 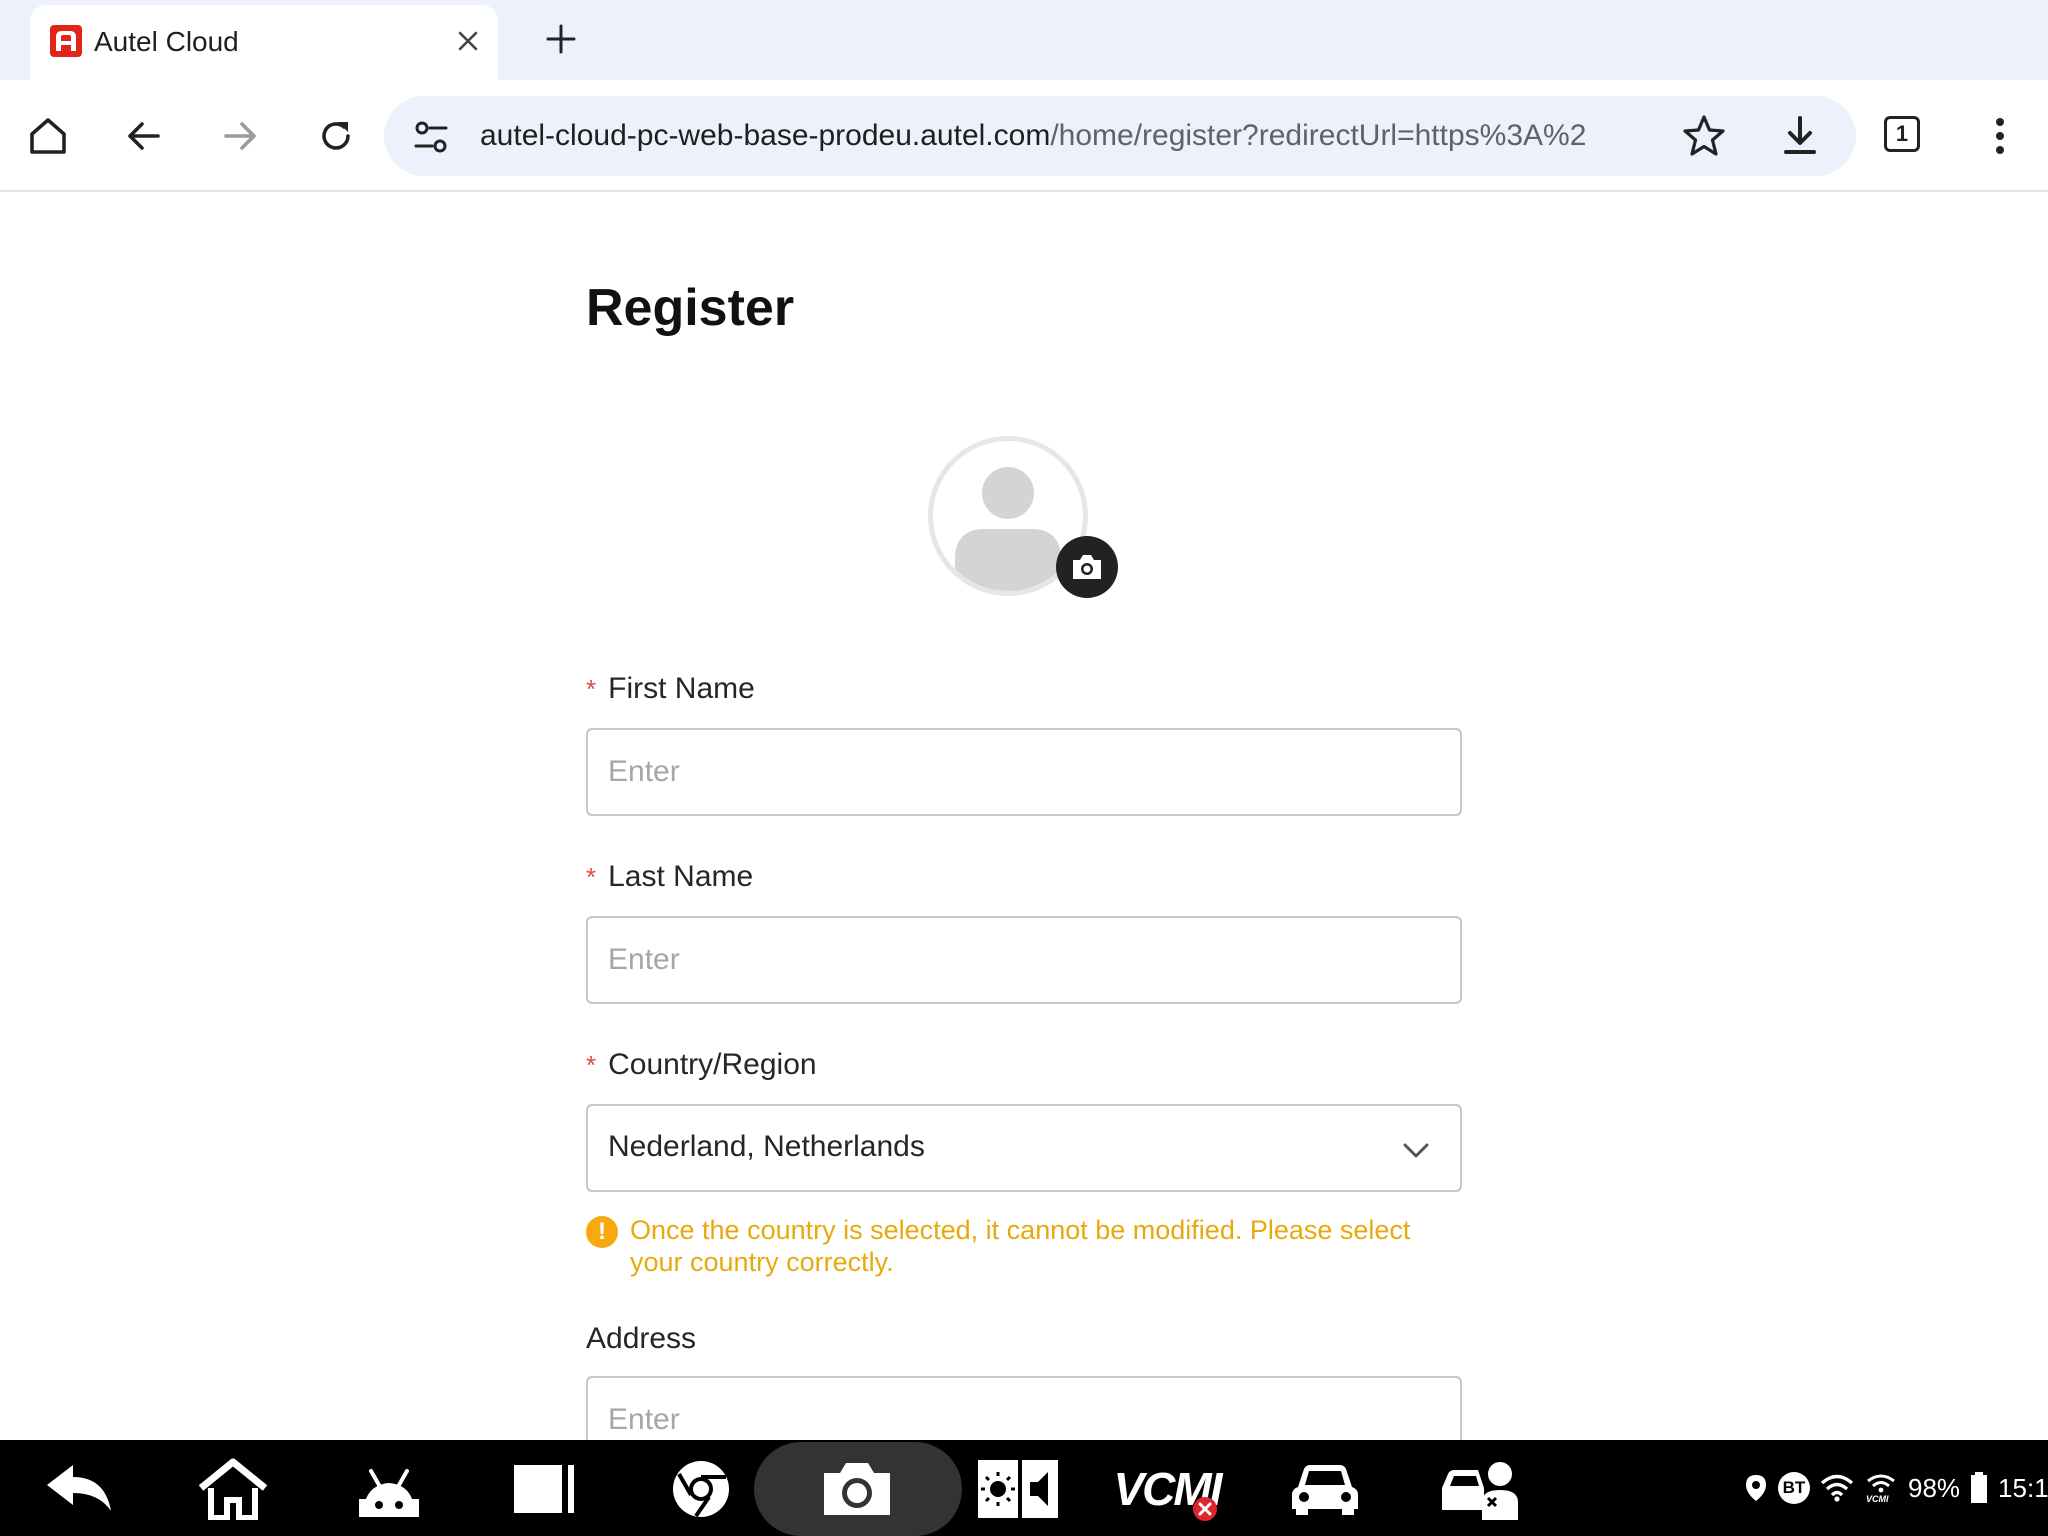 I want to click on chevron-down-icon, so click(x=1416, y=1150).